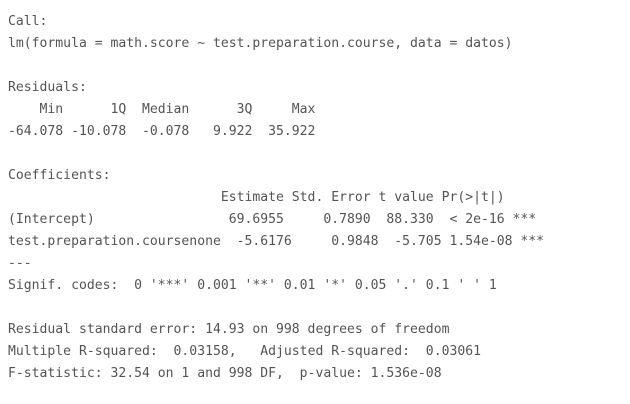 The width and height of the screenshot is (630, 404). What do you see at coordinates (47, 87) in the screenshot?
I see `residuals-header: Residuals:` at bounding box center [47, 87].